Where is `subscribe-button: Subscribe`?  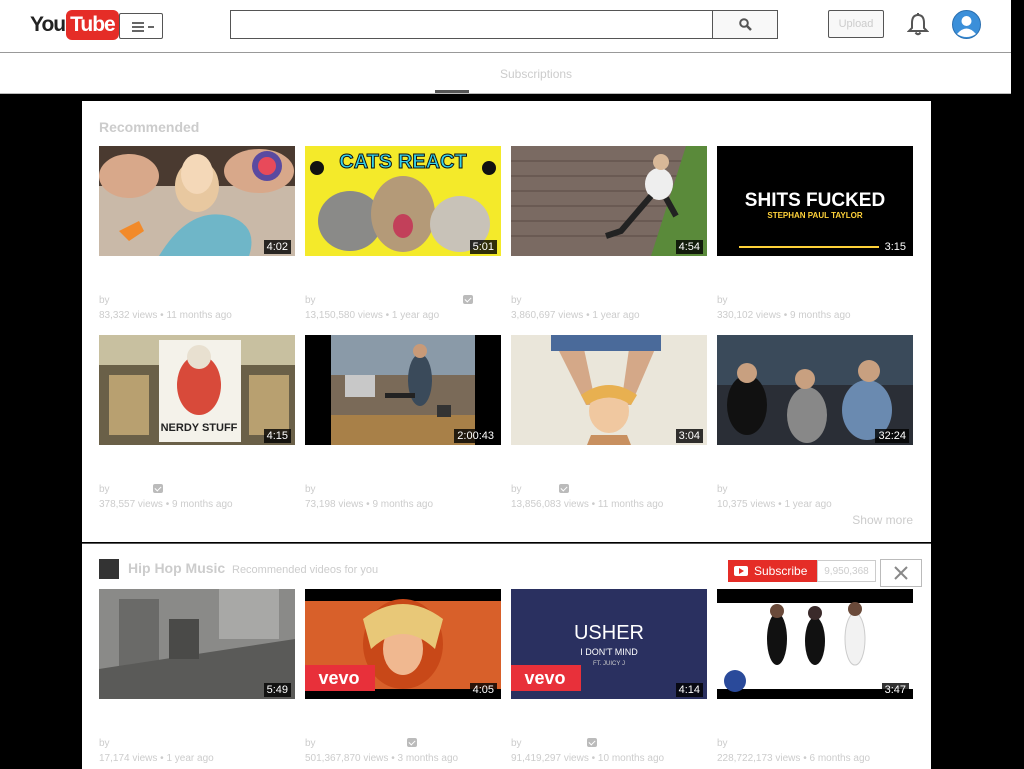
subscribe-button: Subscribe is located at coordinates (772, 571).